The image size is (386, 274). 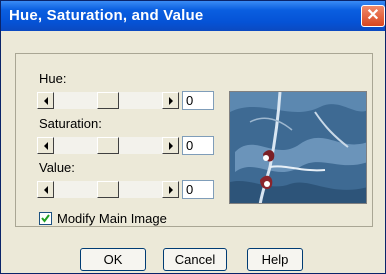 I want to click on value-value-field: 0, so click(x=198, y=189).